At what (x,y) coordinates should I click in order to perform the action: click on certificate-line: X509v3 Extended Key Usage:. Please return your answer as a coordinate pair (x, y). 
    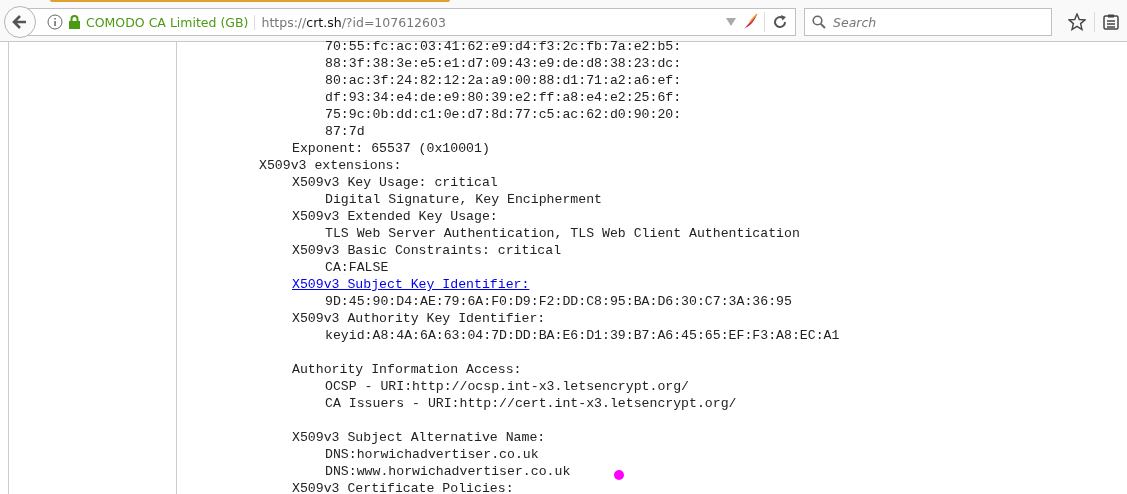
    Looking at the image, I should click on (395, 216).